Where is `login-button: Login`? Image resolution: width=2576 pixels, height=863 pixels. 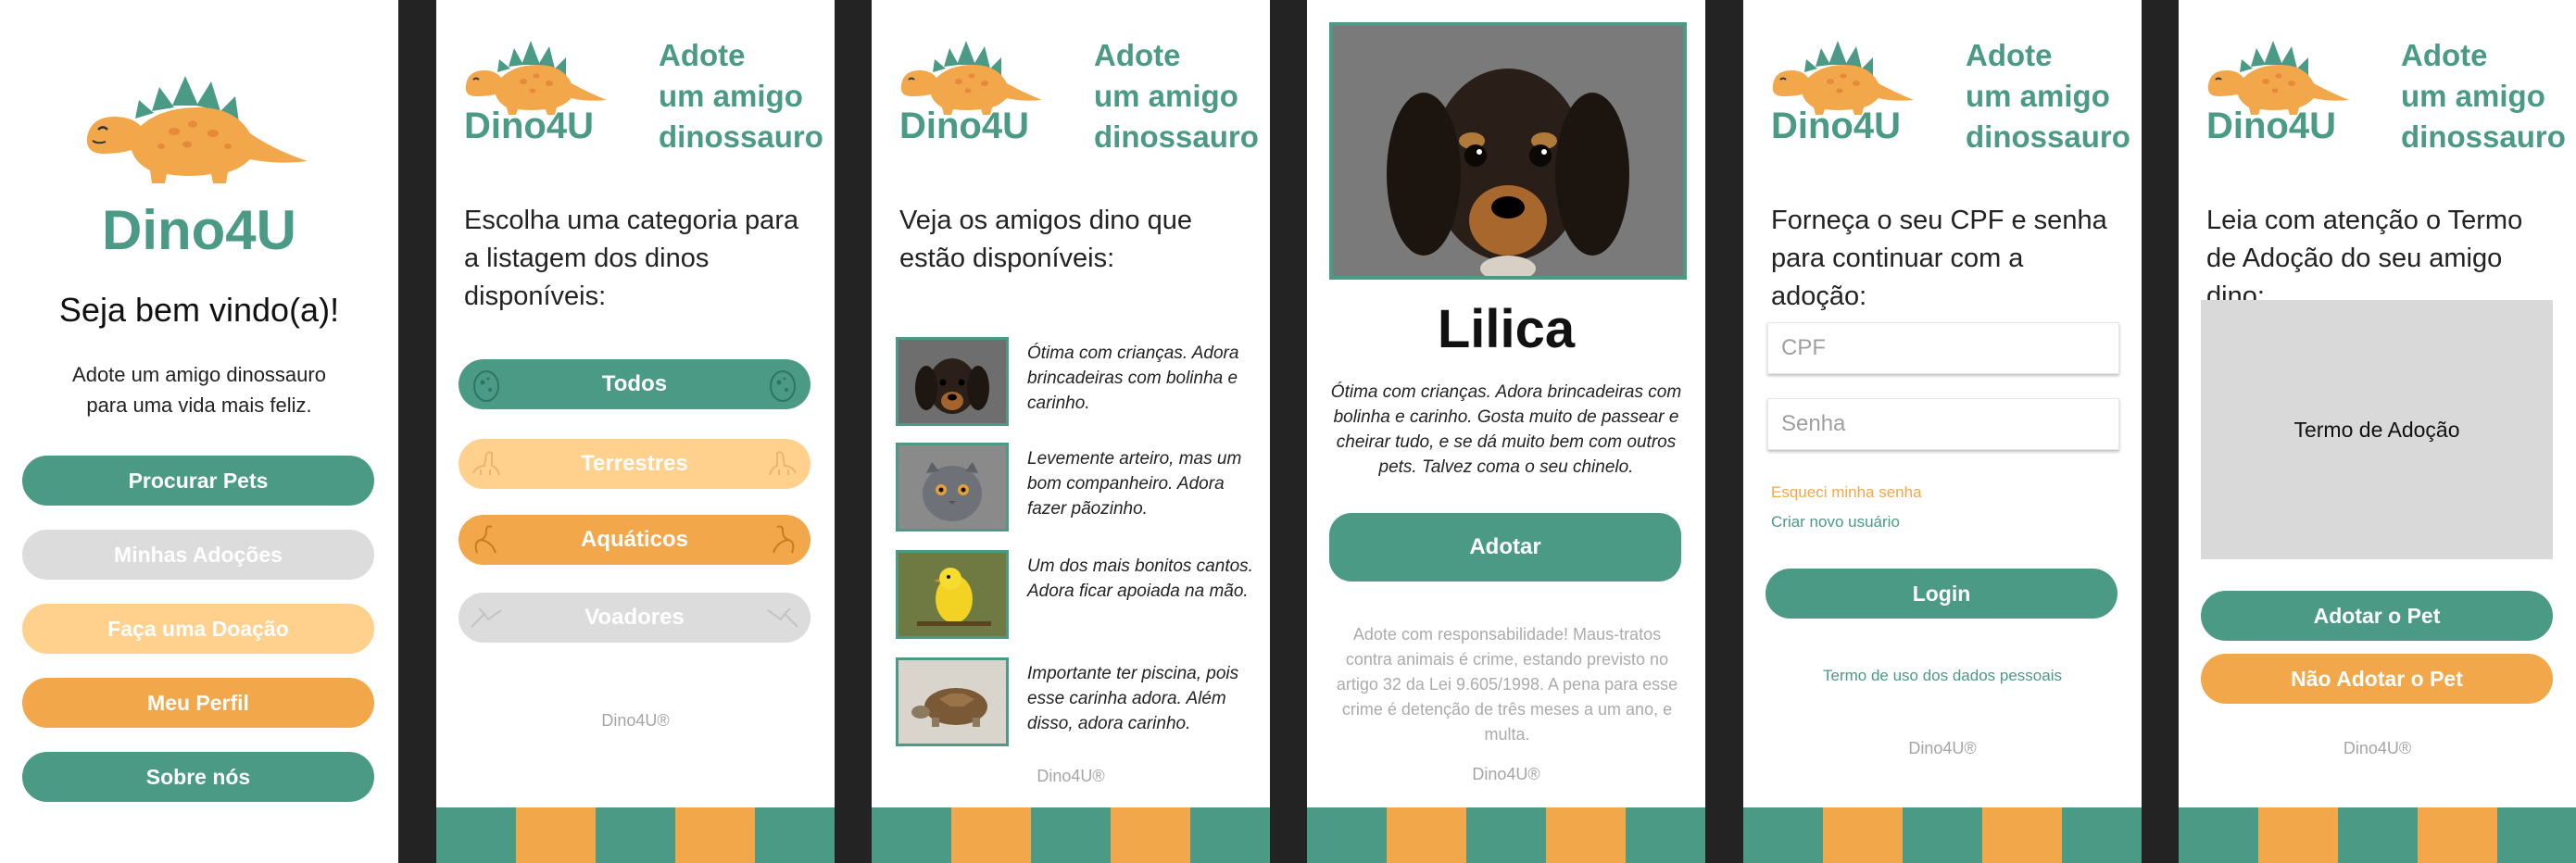 login-button: Login is located at coordinates (1941, 594).